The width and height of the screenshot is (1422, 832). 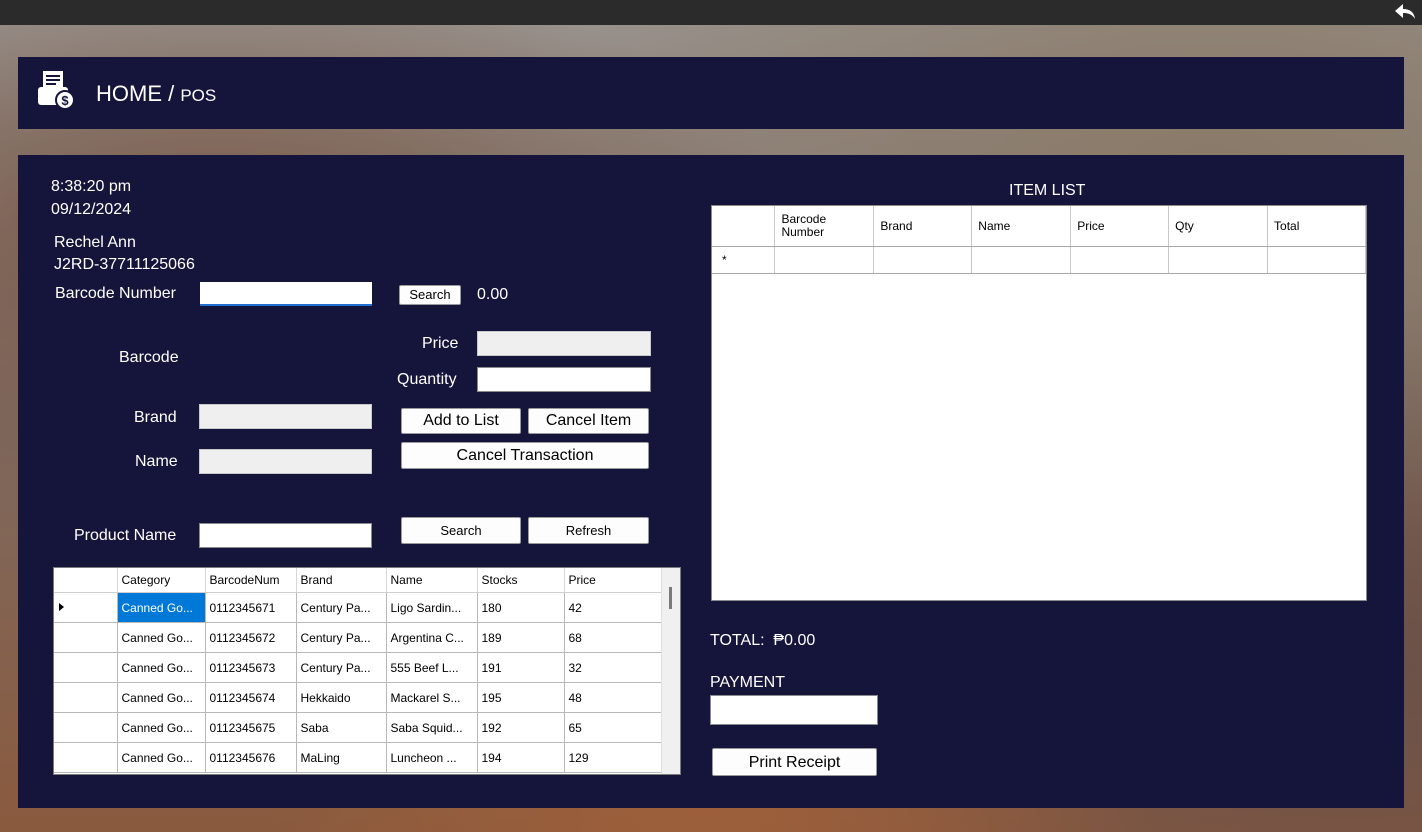 What do you see at coordinates (521, 637) in the screenshot?
I see `table-cell: 189` at bounding box center [521, 637].